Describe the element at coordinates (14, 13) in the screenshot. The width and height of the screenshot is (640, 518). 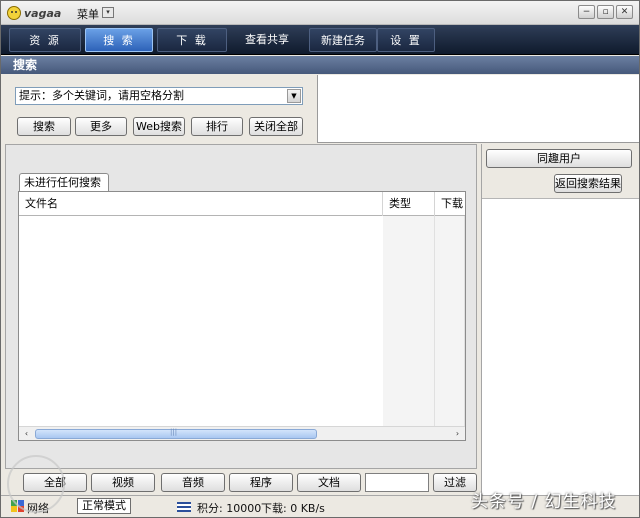
I see `vagaa-logo-icon` at that location.